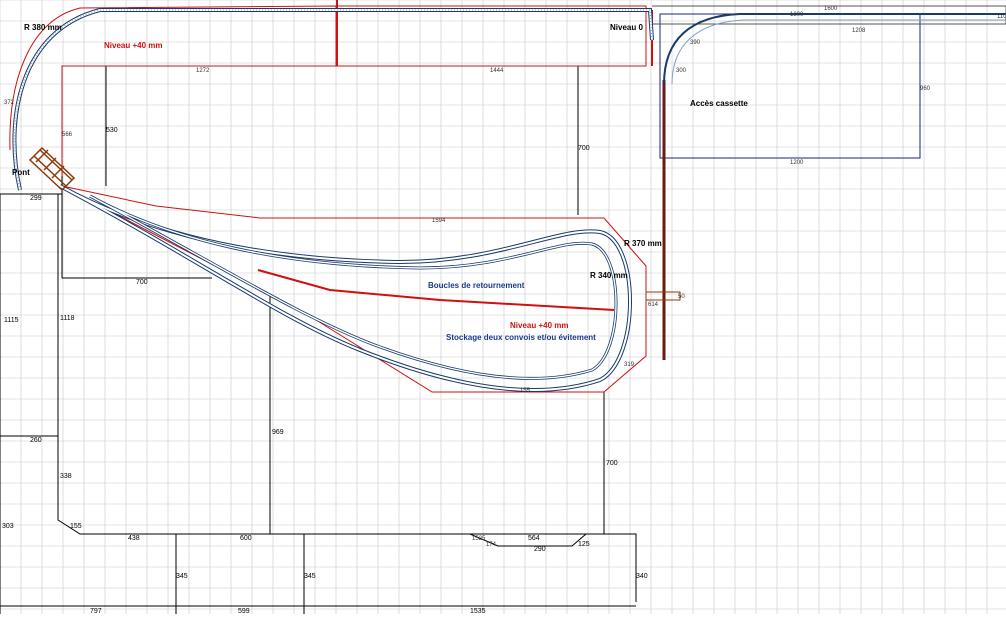 This screenshot has width=1006, height=619. Describe the element at coordinates (584, 148) in the screenshot. I see `dim-700-a: 700` at that location.